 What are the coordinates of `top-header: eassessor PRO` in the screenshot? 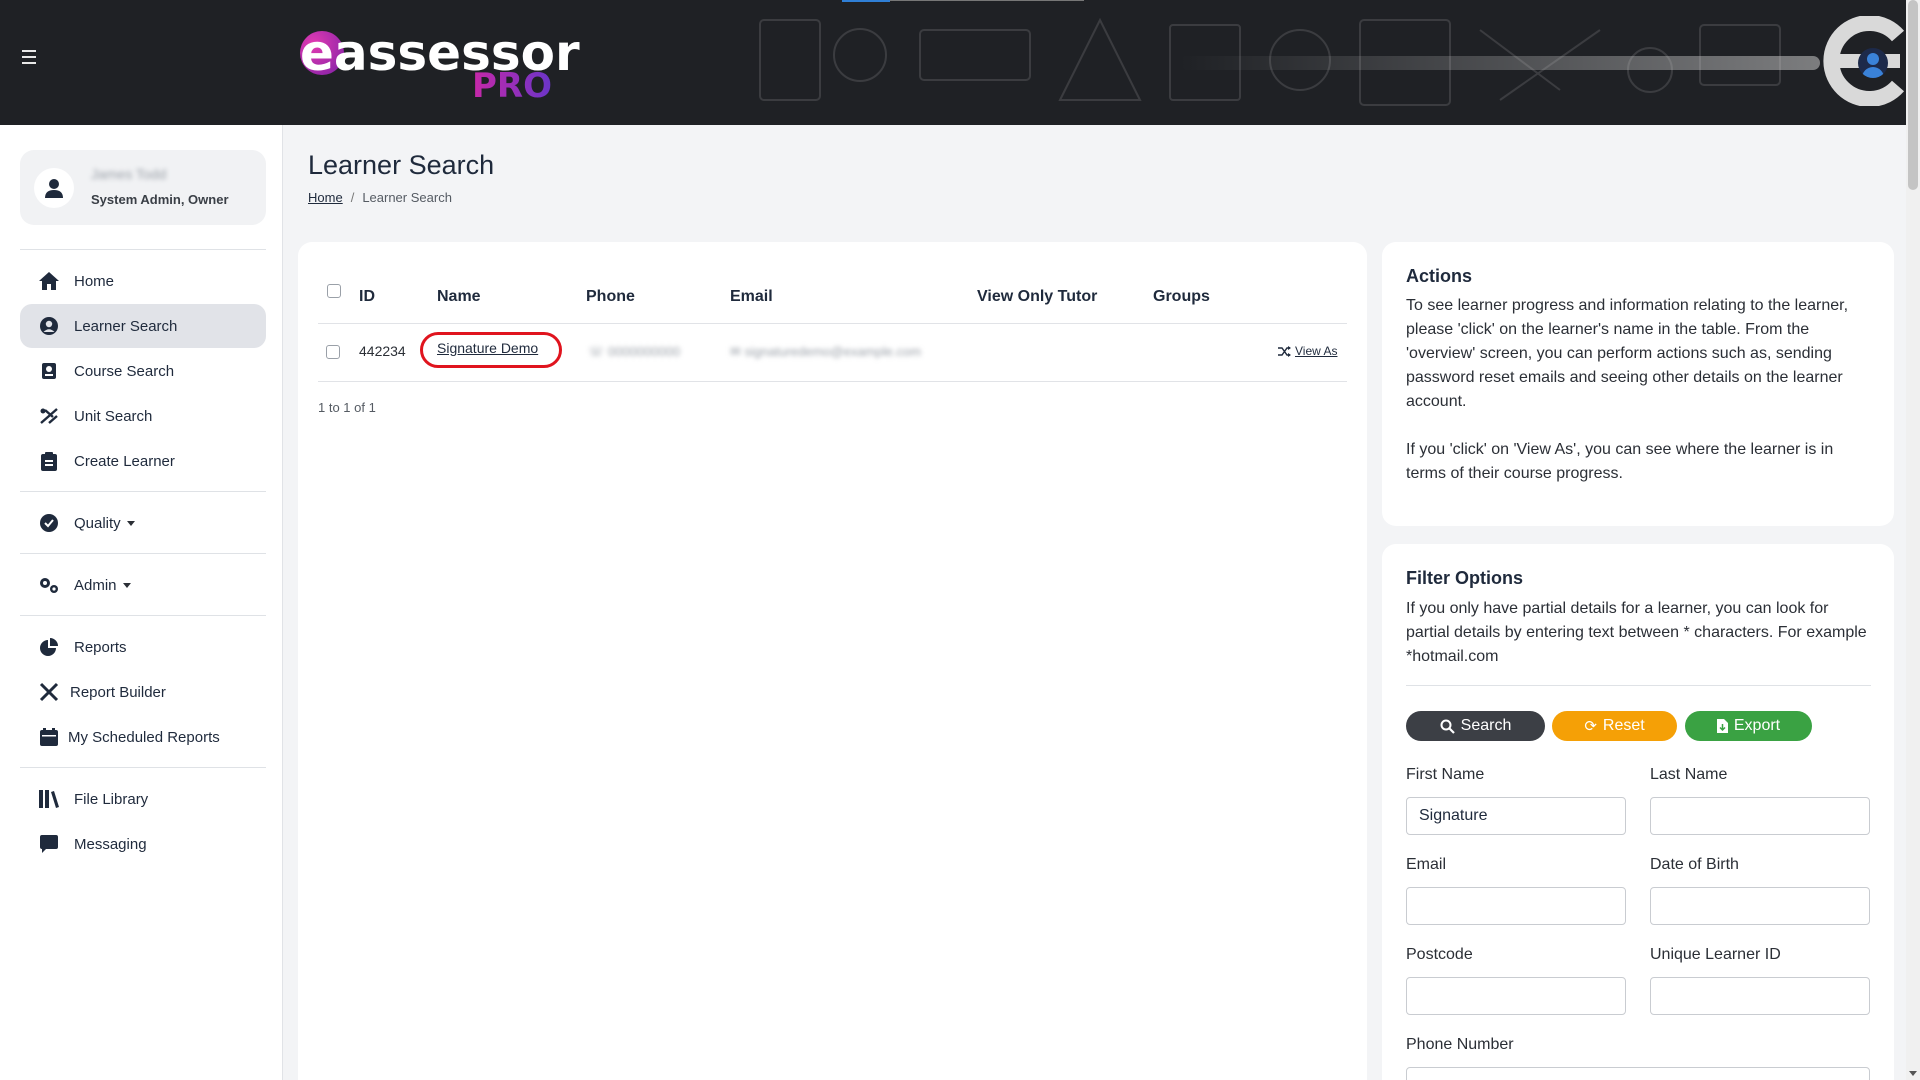 It's located at (960, 62).